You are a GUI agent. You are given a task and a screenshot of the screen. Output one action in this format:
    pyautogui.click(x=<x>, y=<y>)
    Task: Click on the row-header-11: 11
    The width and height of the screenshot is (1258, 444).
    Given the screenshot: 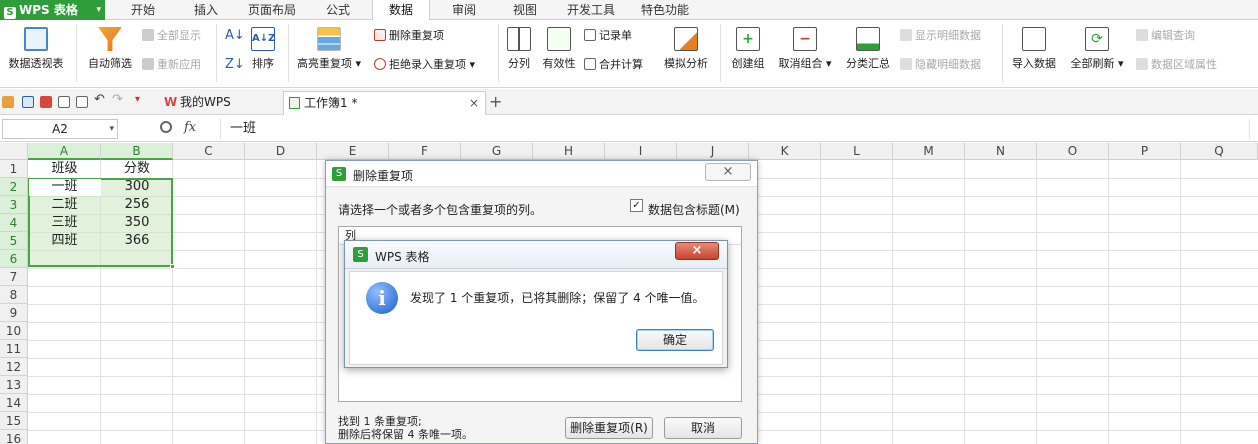 What is the action you would take?
    pyautogui.click(x=14, y=349)
    